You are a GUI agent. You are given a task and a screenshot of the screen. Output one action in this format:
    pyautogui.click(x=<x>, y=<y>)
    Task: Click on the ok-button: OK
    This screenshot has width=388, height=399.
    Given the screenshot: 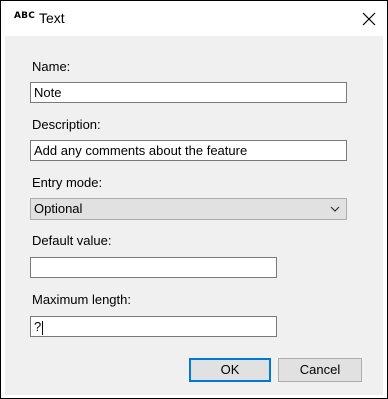 What is the action you would take?
    pyautogui.click(x=230, y=370)
    